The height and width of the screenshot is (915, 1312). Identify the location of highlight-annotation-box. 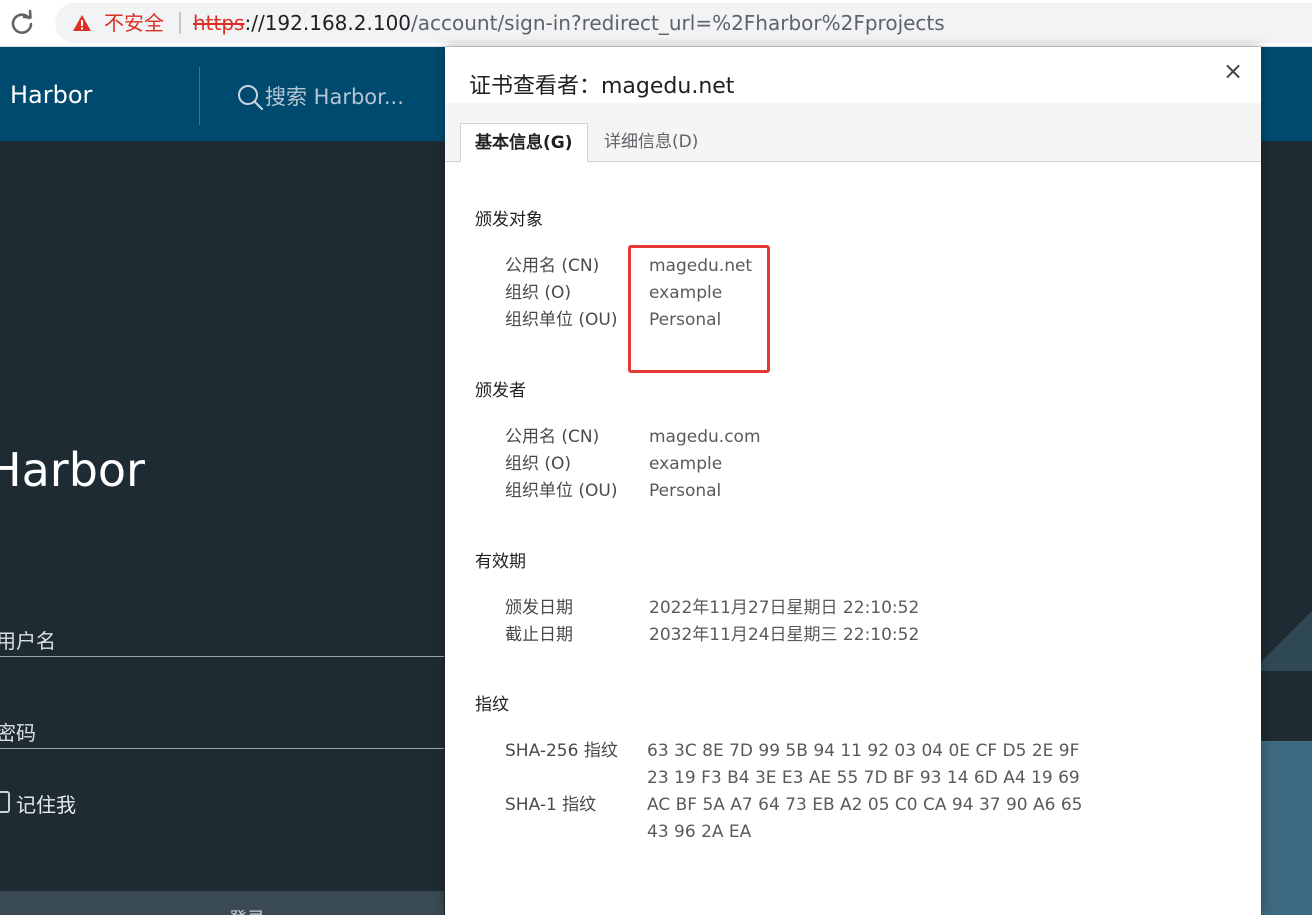
(699, 309).